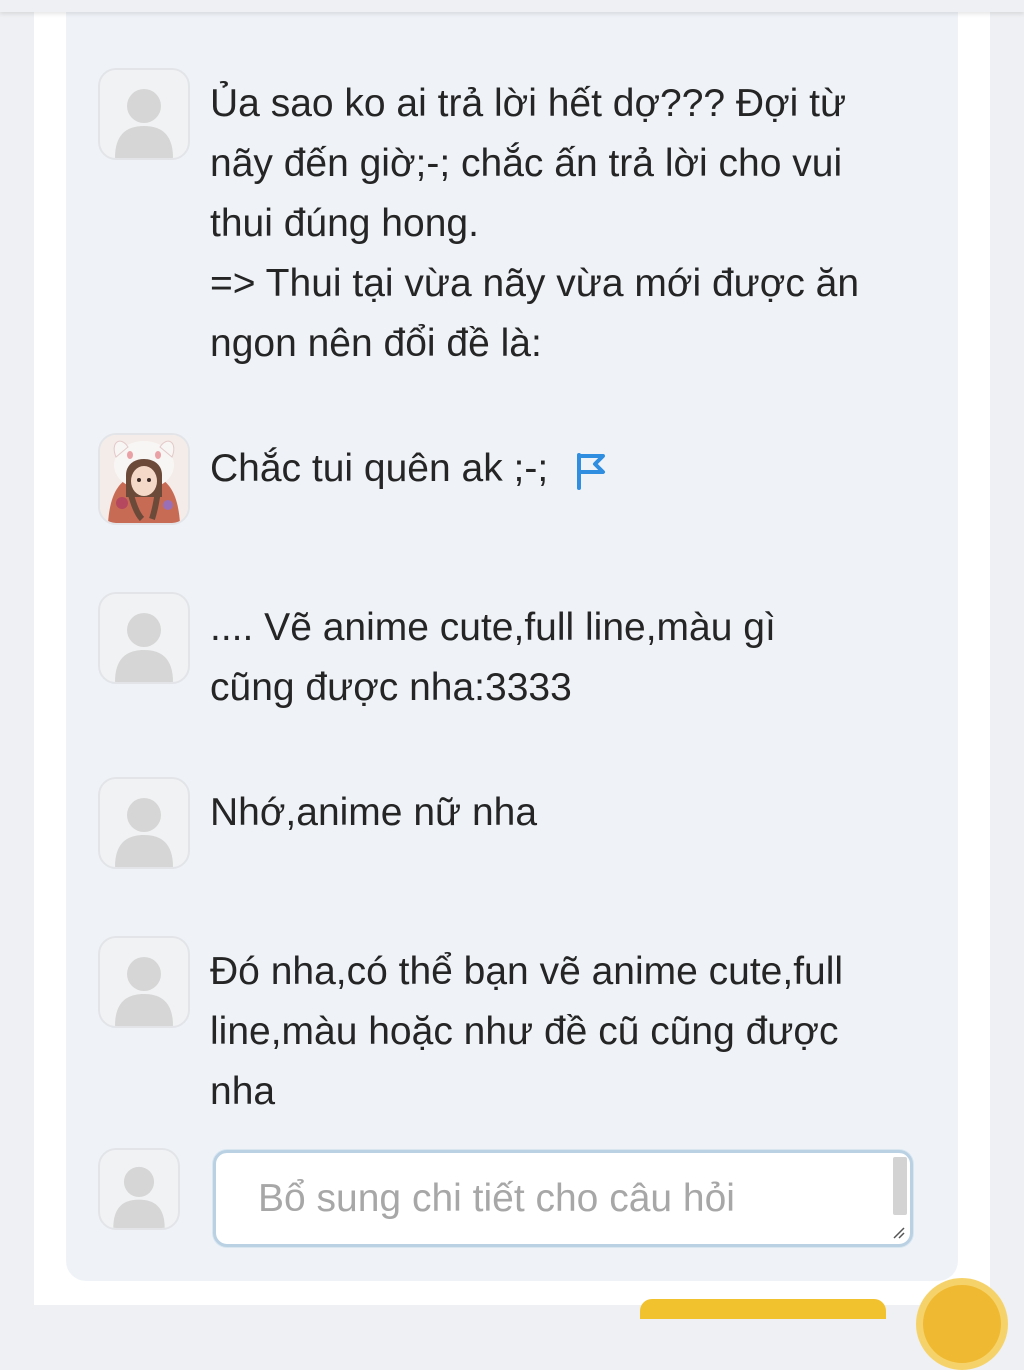  What do you see at coordinates (900, 1186) in the screenshot?
I see `scrollbar` at bounding box center [900, 1186].